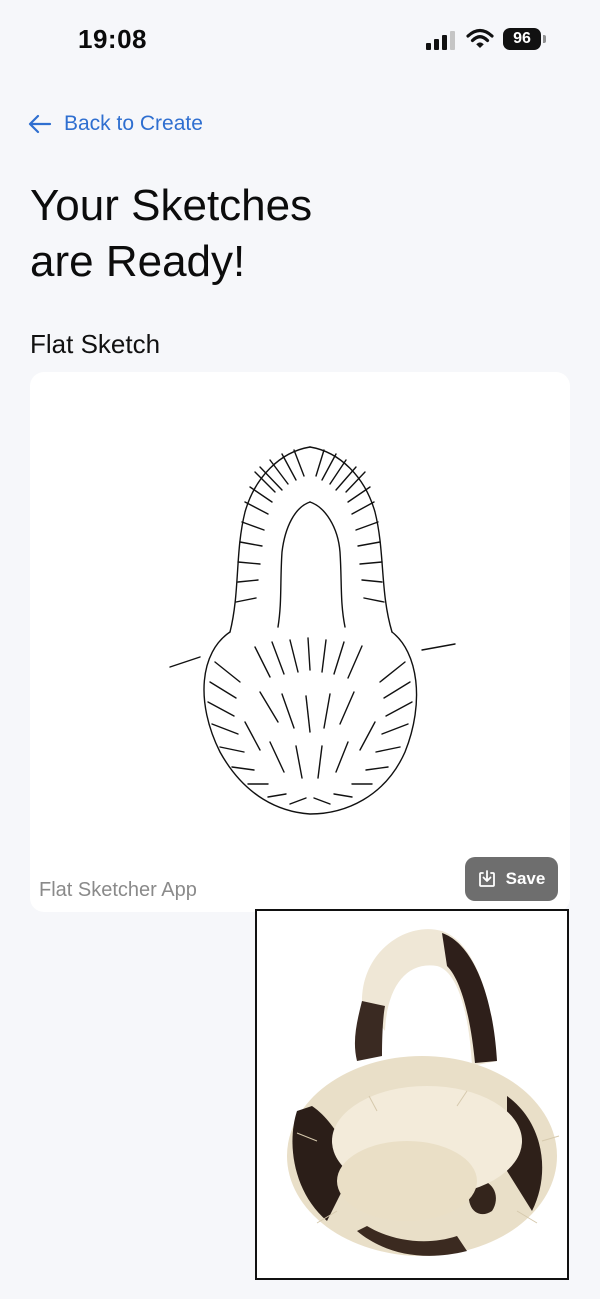 This screenshot has width=600, height=1299. I want to click on save-button: Save, so click(511, 879).